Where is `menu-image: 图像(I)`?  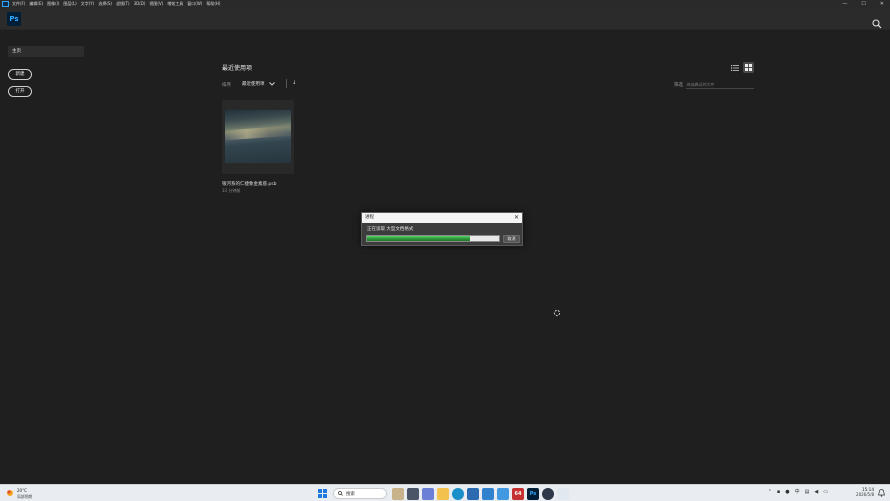 menu-image: 图像(I) is located at coordinates (53, 4).